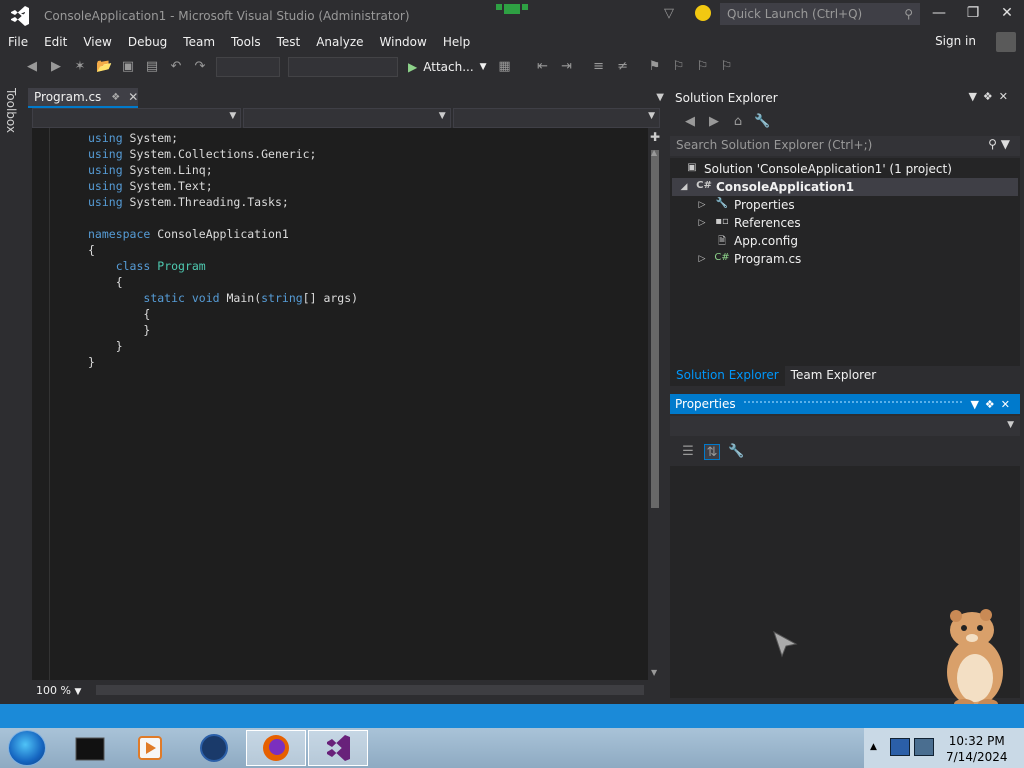 Image resolution: width=1024 pixels, height=768 pixels. Describe the element at coordinates (104, 67) in the screenshot. I see `open-file-icon: 📂` at that location.